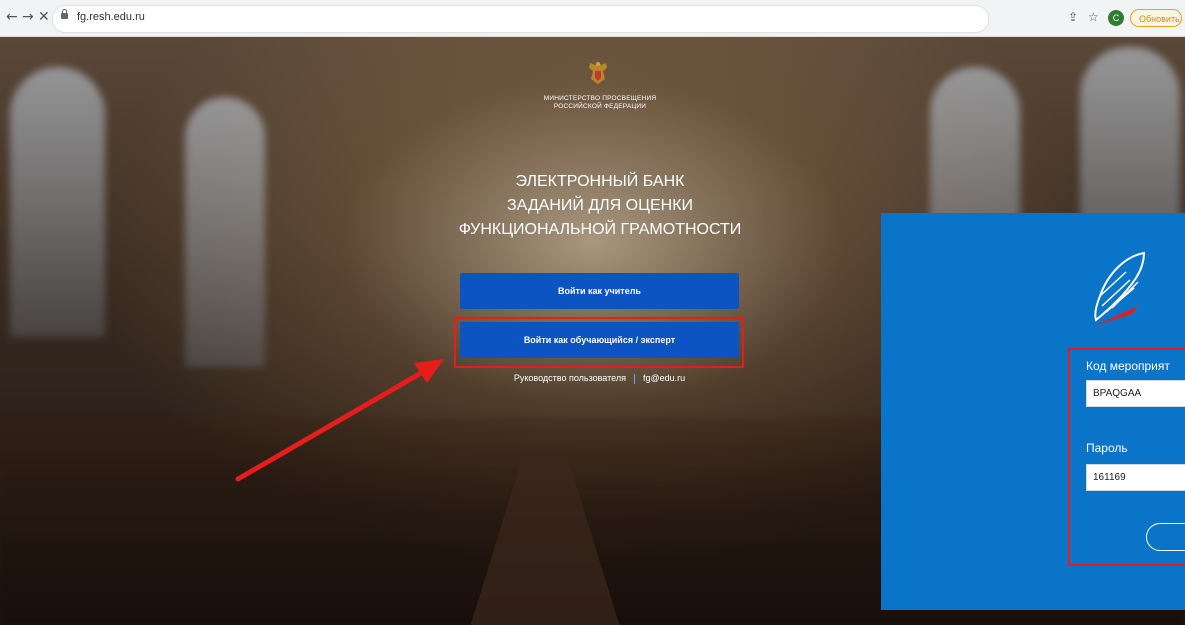 Image resolution: width=1185 pixels, height=625 pixels. What do you see at coordinates (64, 14) in the screenshot?
I see `lock-icon` at bounding box center [64, 14].